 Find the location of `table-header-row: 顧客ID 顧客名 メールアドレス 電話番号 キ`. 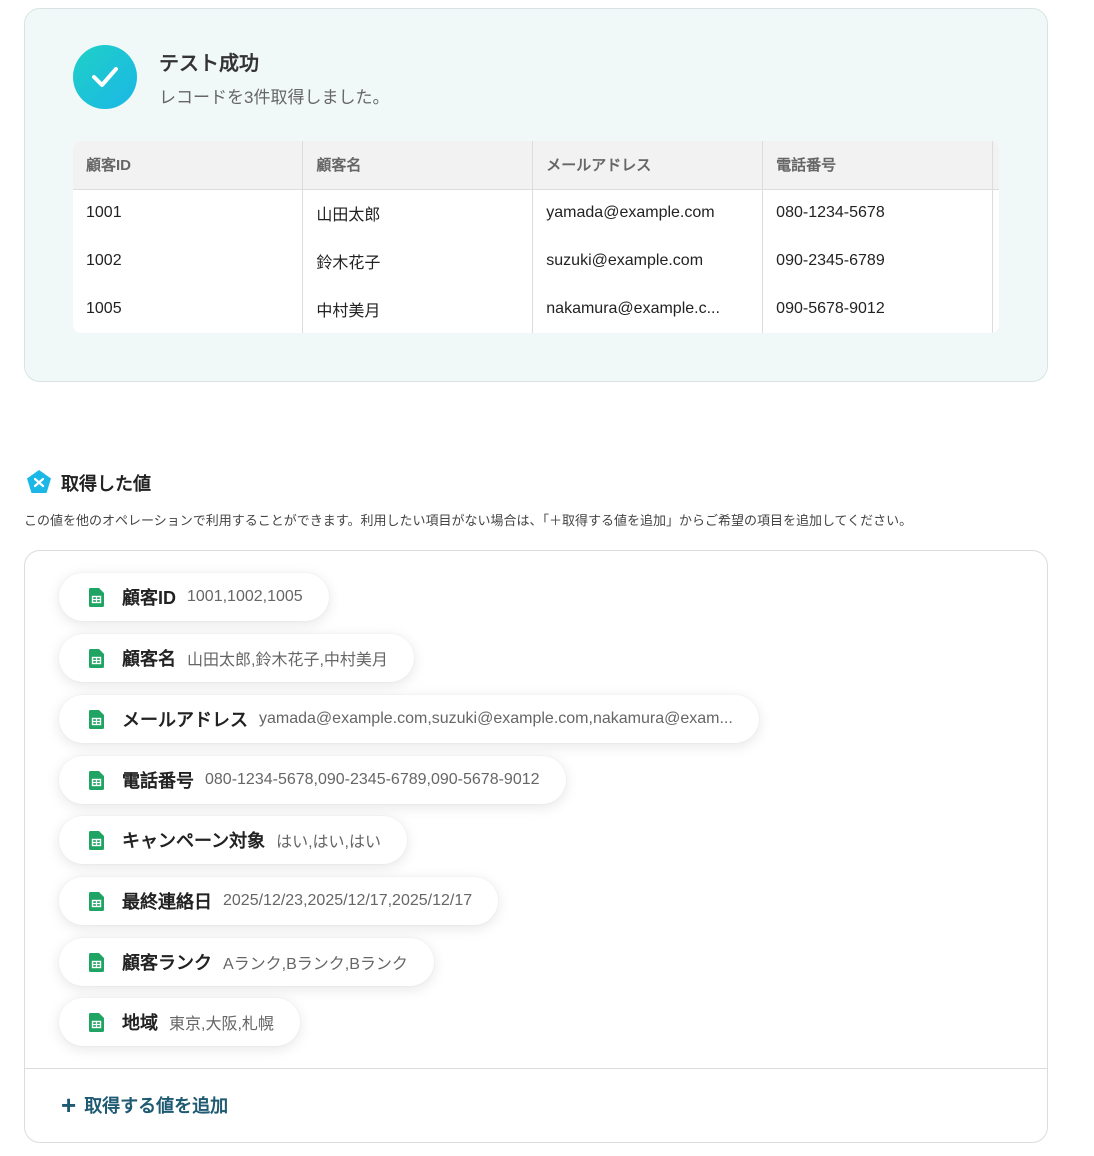

table-header-row: 顧客ID 顧客名 メールアドレス 電話番号 キ is located at coordinates (536, 165).